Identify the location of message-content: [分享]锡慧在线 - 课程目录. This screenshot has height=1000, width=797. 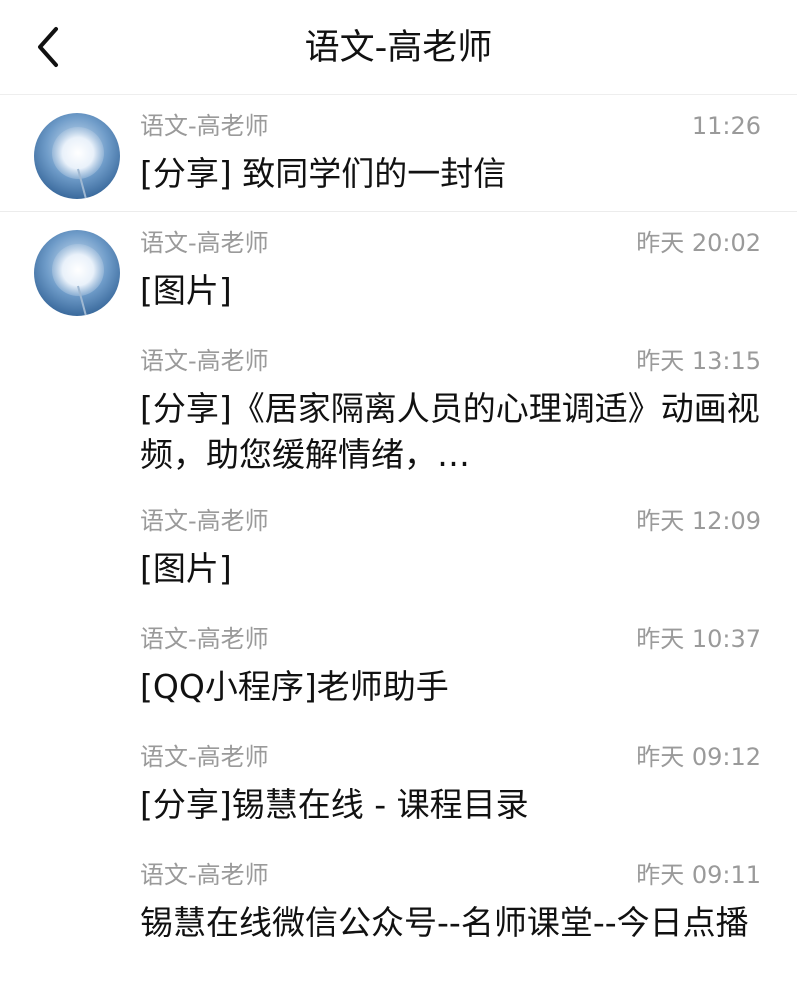
(334, 804).